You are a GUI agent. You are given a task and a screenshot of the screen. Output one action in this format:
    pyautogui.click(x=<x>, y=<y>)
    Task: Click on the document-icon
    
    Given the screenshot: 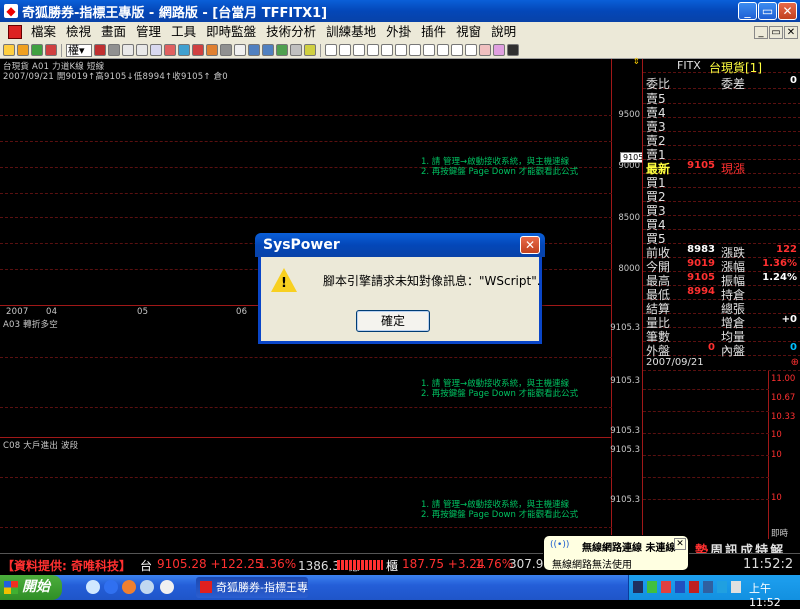 What is the action you would take?
    pyautogui.click(x=15, y=32)
    